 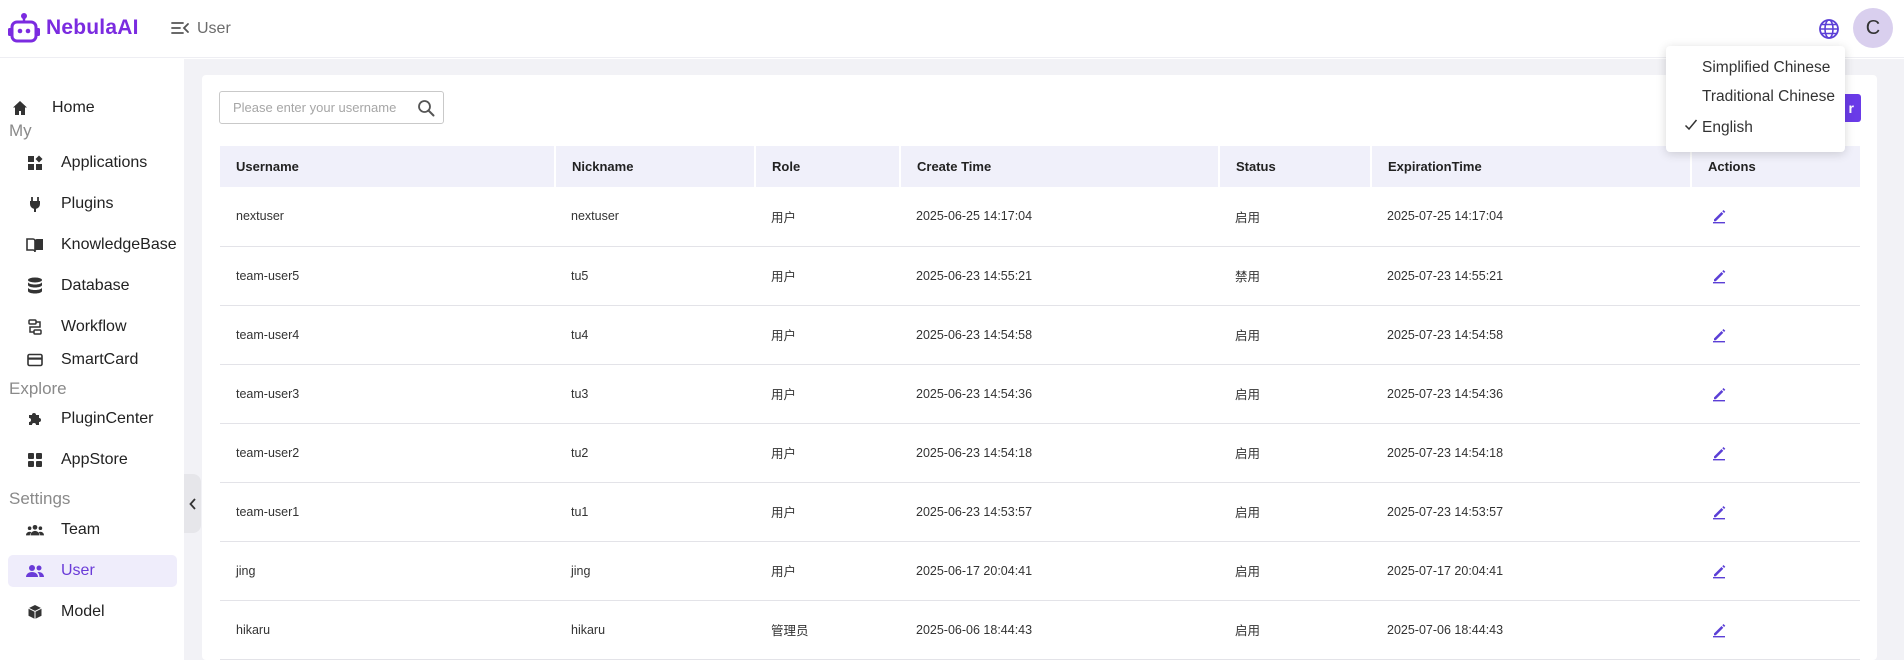 I want to click on sidebar-collapse-handle, so click(x=192, y=503).